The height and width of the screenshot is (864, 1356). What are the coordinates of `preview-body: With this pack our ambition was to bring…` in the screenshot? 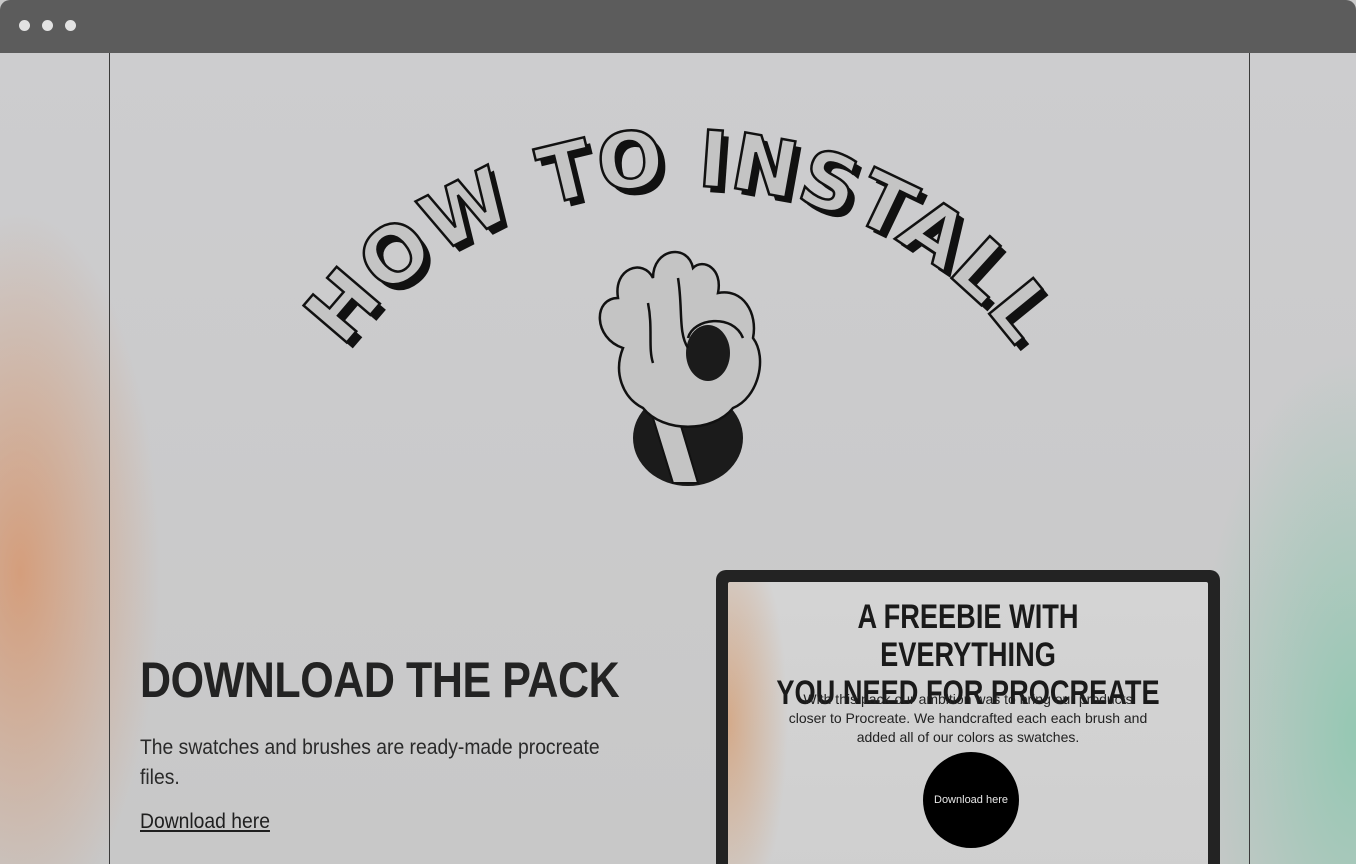 It's located at (968, 718).